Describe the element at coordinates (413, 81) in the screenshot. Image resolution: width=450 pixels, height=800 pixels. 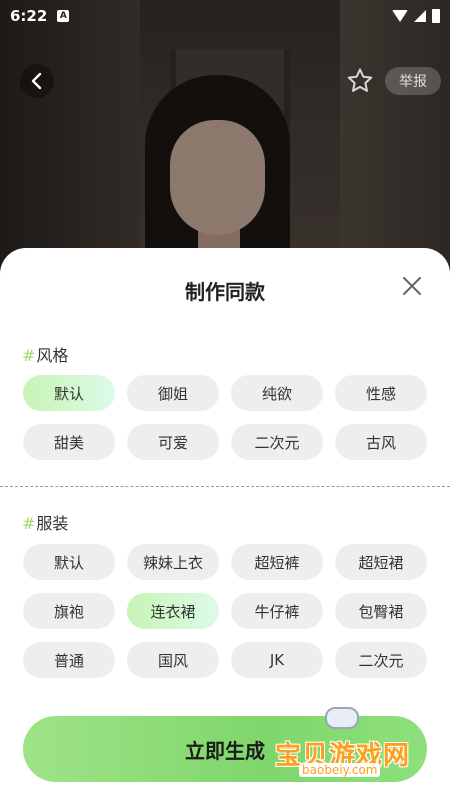
I see `report-button: 举报` at that location.